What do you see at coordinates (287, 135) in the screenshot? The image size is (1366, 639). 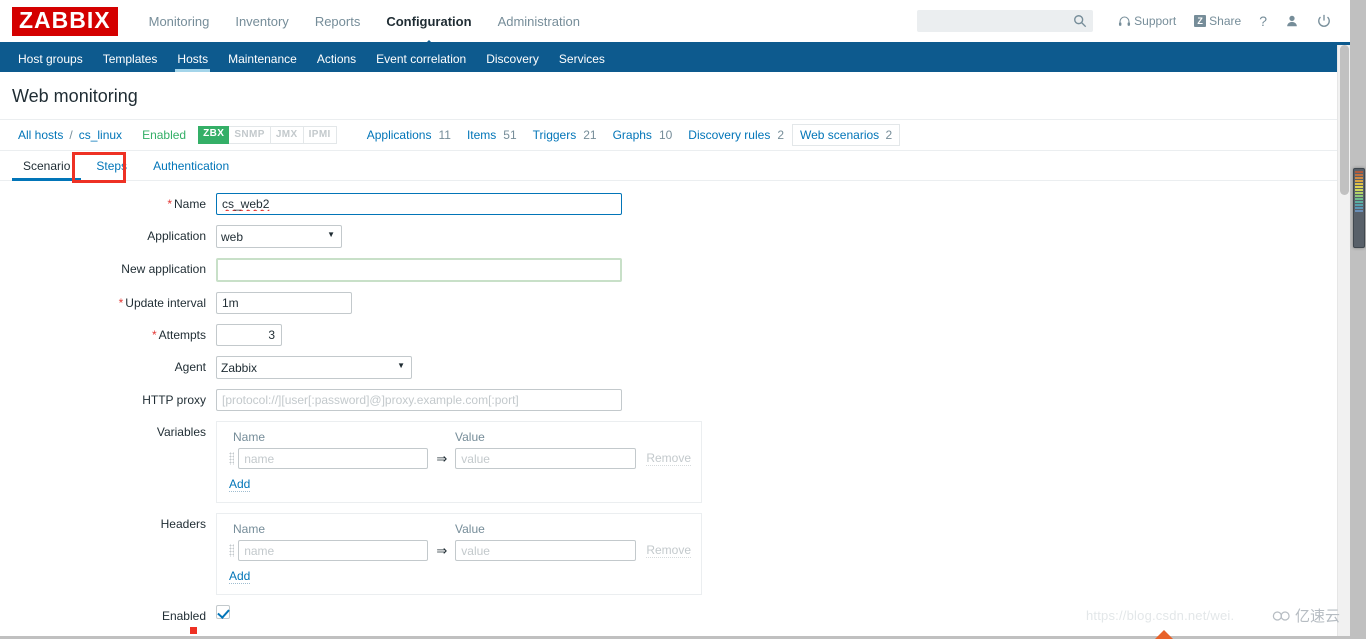 I see `badge-jmx: JMX` at bounding box center [287, 135].